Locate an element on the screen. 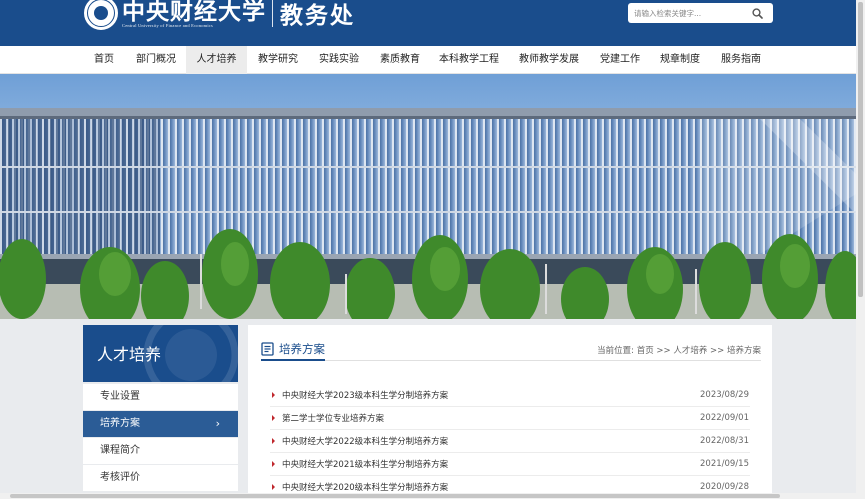  list-item-title: 中央财经大学2021级本科生学分制培养方案 is located at coordinates (516, 464).